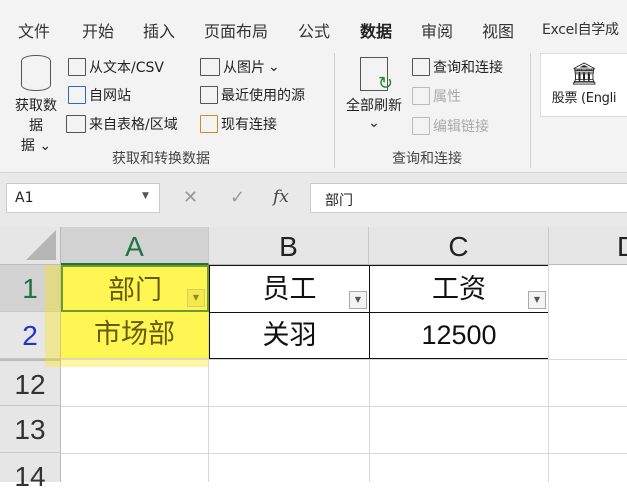 This screenshot has height=500, width=627. I want to click on tab-excel-learning: Excel自学成, so click(580, 29).